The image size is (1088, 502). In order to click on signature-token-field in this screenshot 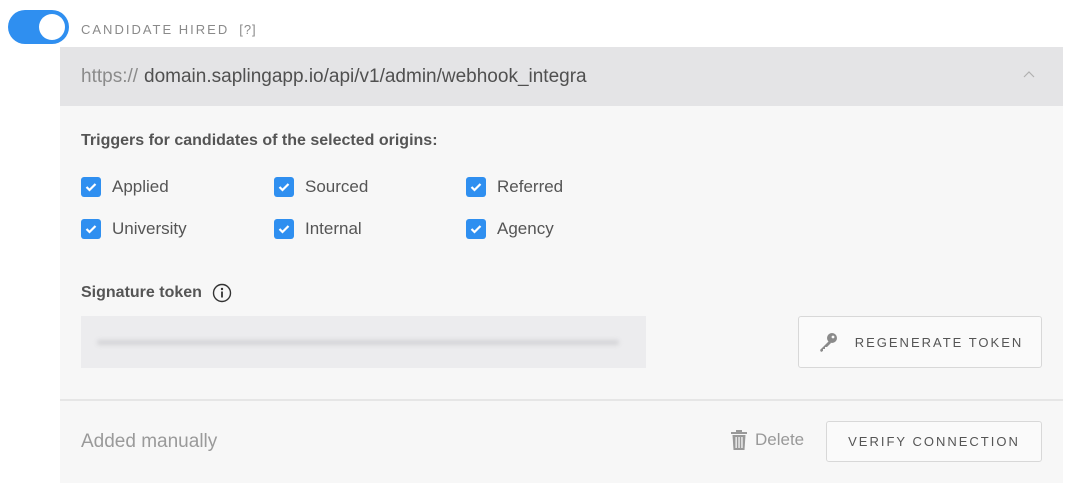, I will do `click(363, 342)`.